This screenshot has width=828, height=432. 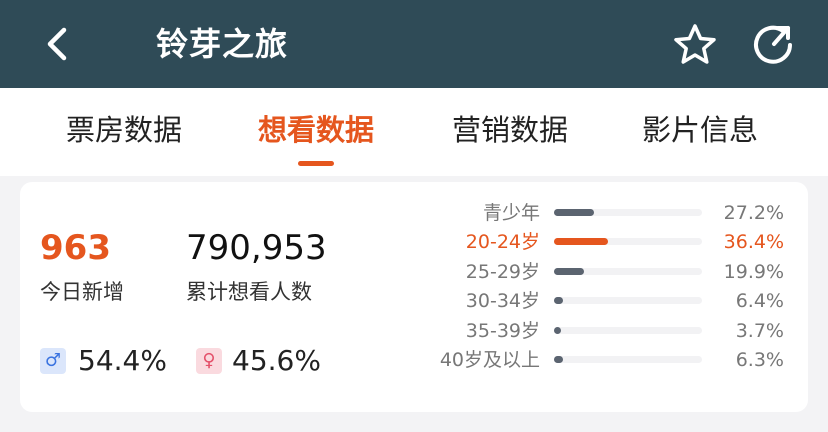 I want to click on age-group-percent: 3.7%, so click(x=759, y=331).